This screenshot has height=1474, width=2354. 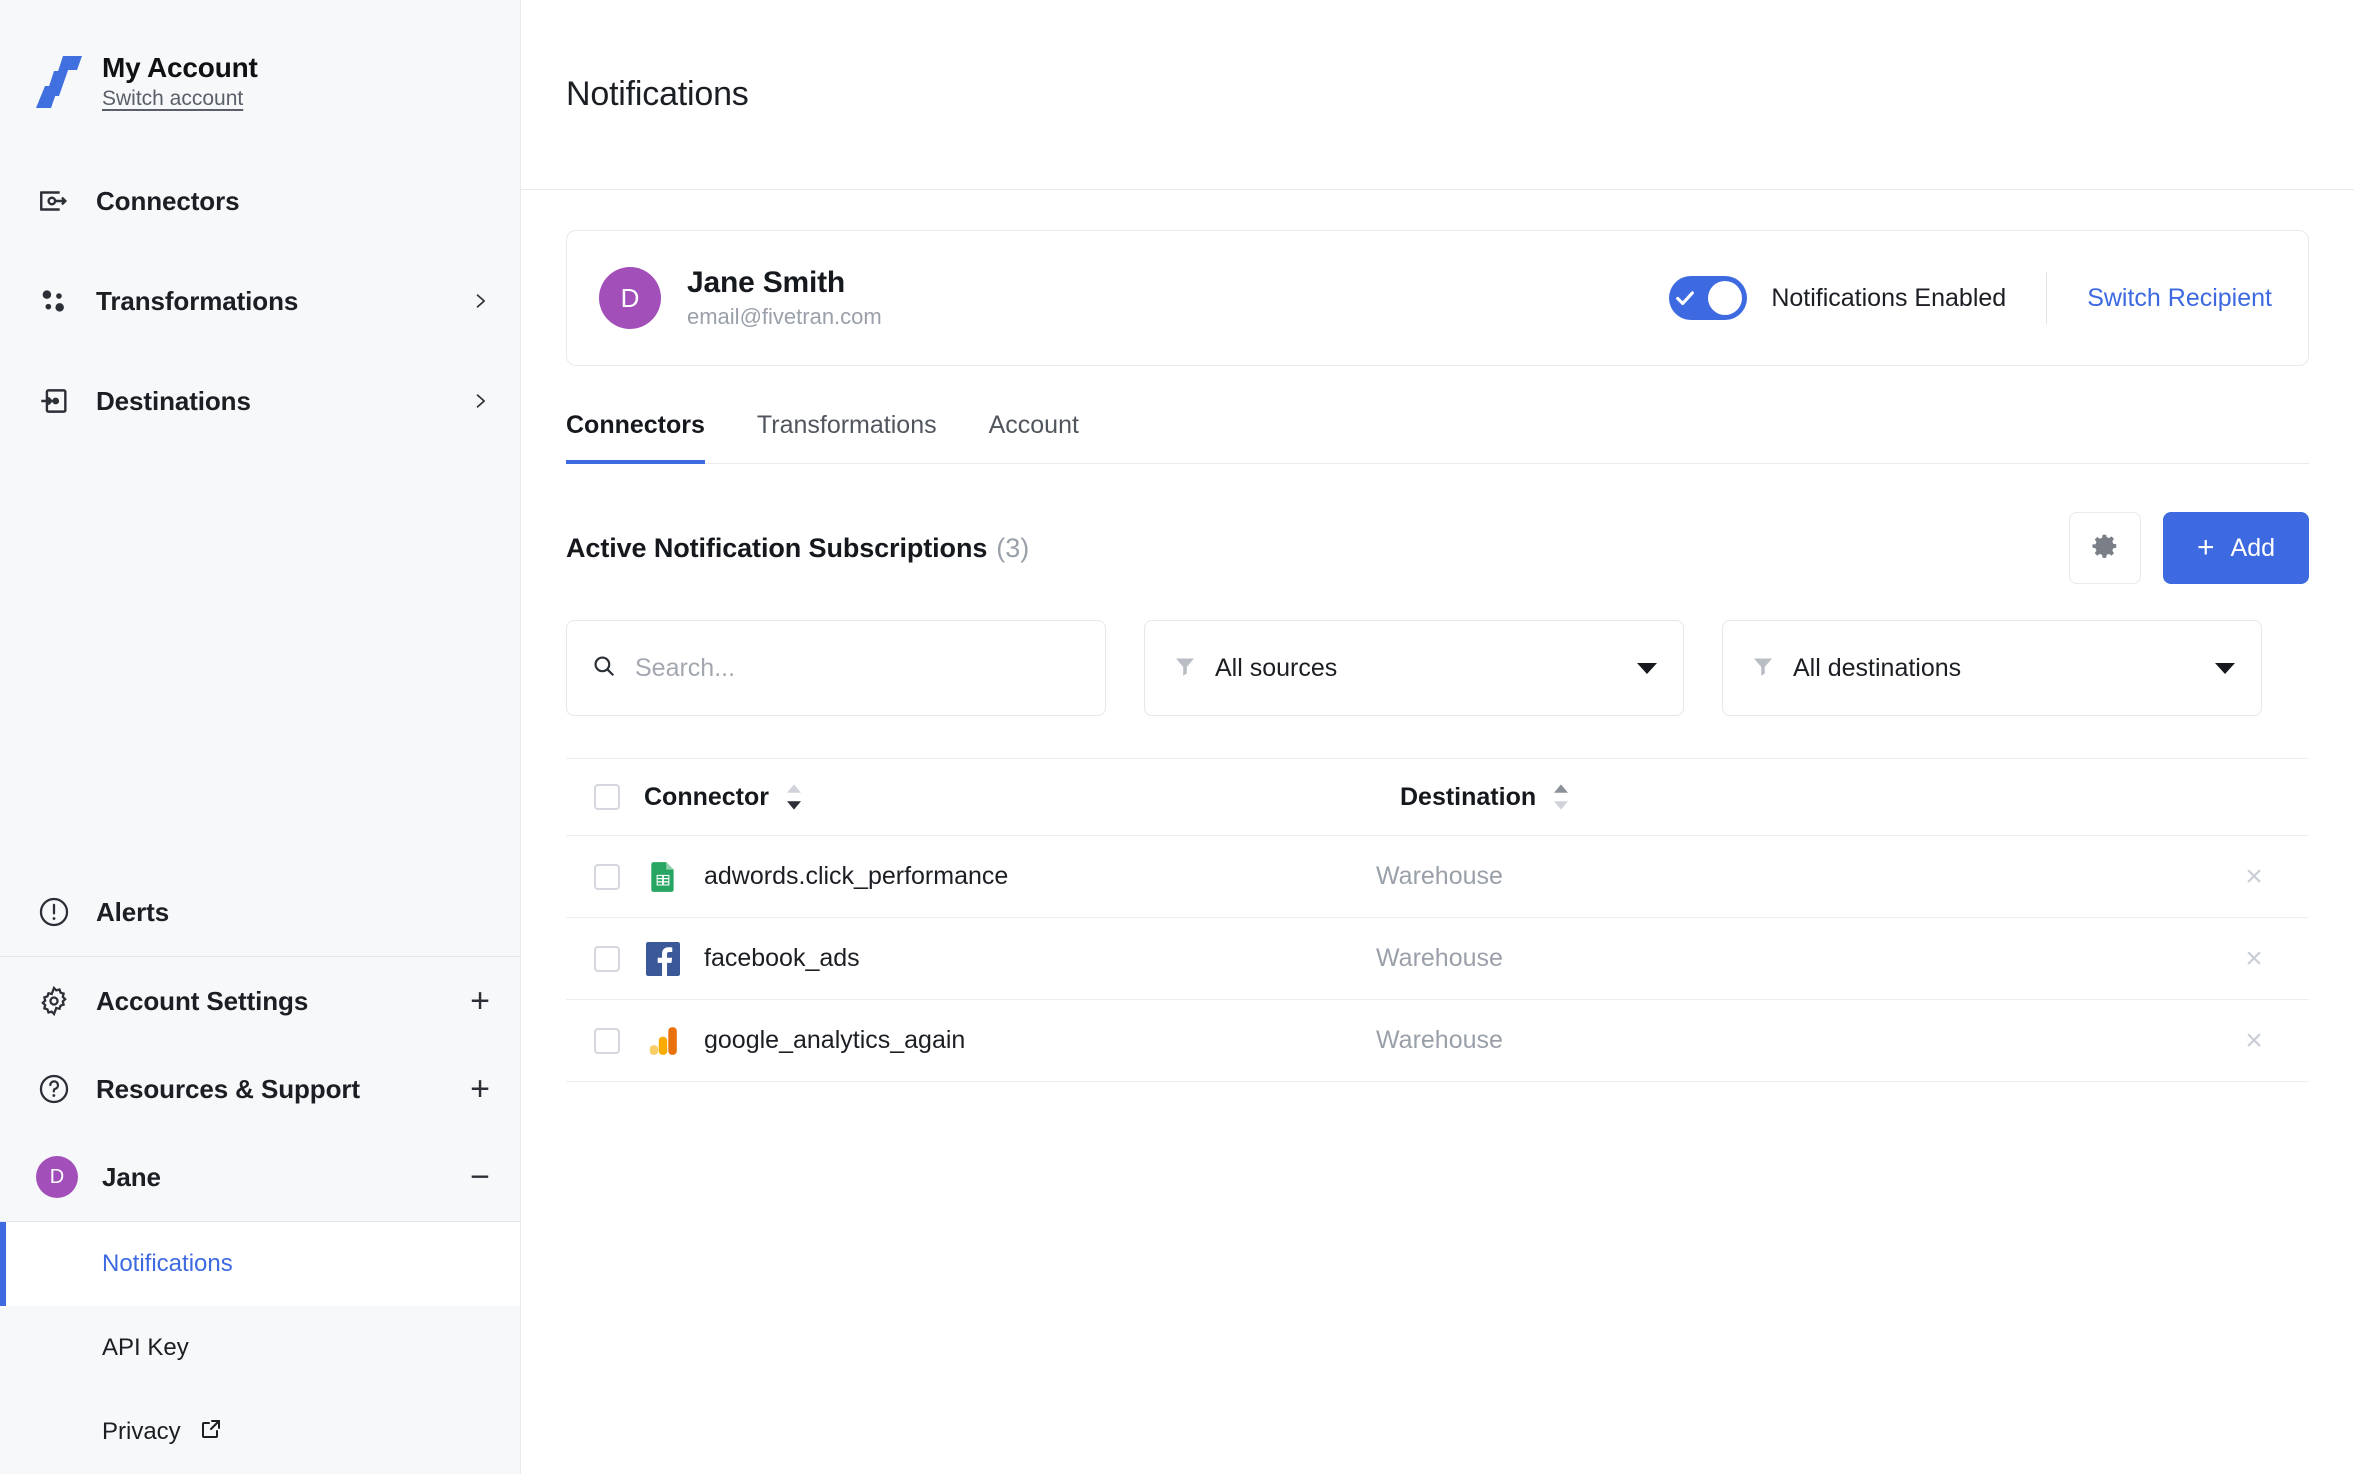 What do you see at coordinates (260, 55) in the screenshot?
I see `brand-block: My Account Switch account` at bounding box center [260, 55].